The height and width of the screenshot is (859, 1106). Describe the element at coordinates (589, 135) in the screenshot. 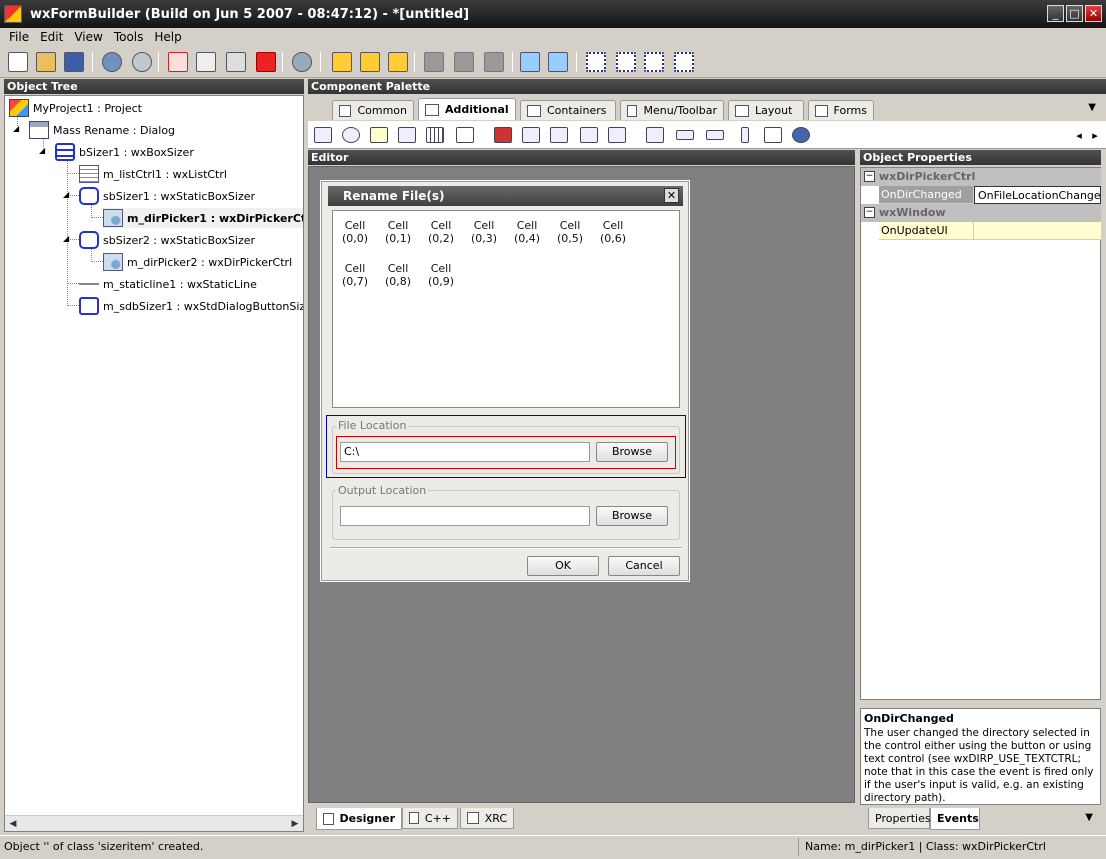

I see `dir-picker-icon` at that location.